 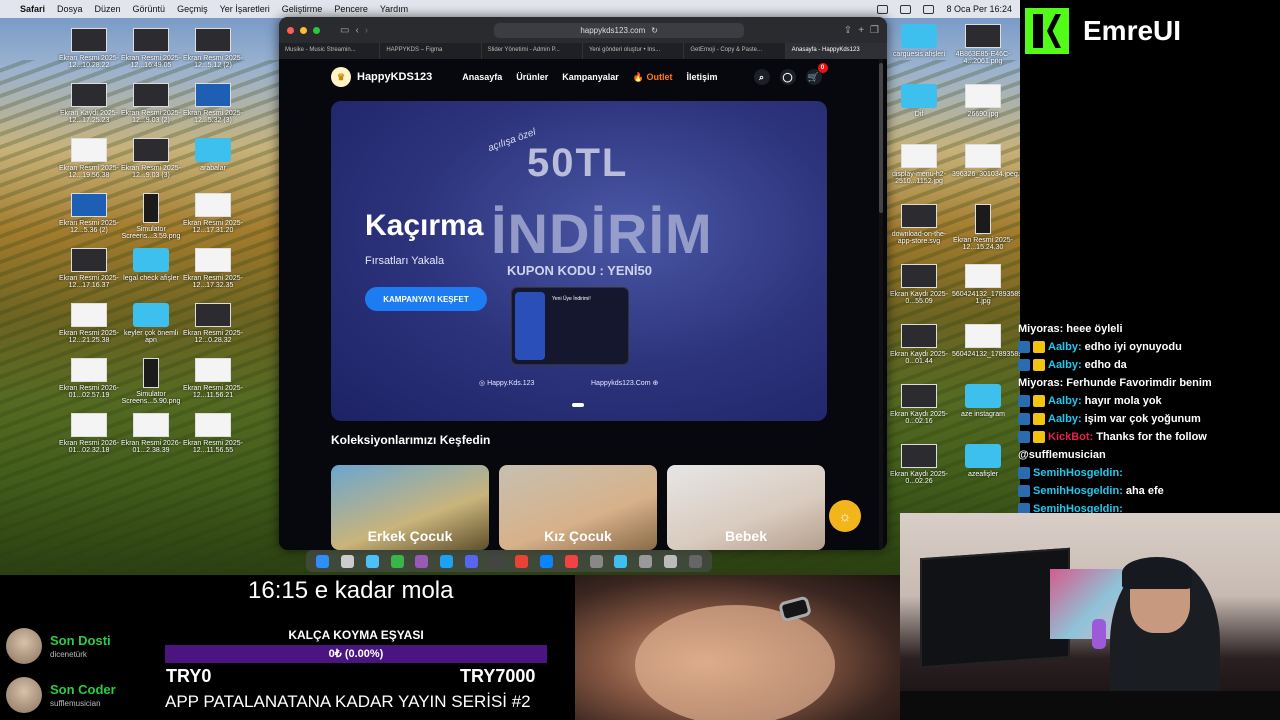 What do you see at coordinates (929, 9) in the screenshot?
I see `wifi-icon` at bounding box center [929, 9].